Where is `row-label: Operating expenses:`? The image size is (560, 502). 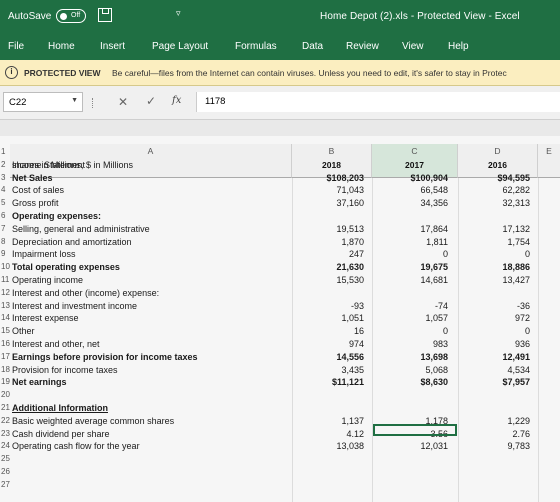 row-label: Operating expenses: is located at coordinates (56, 216).